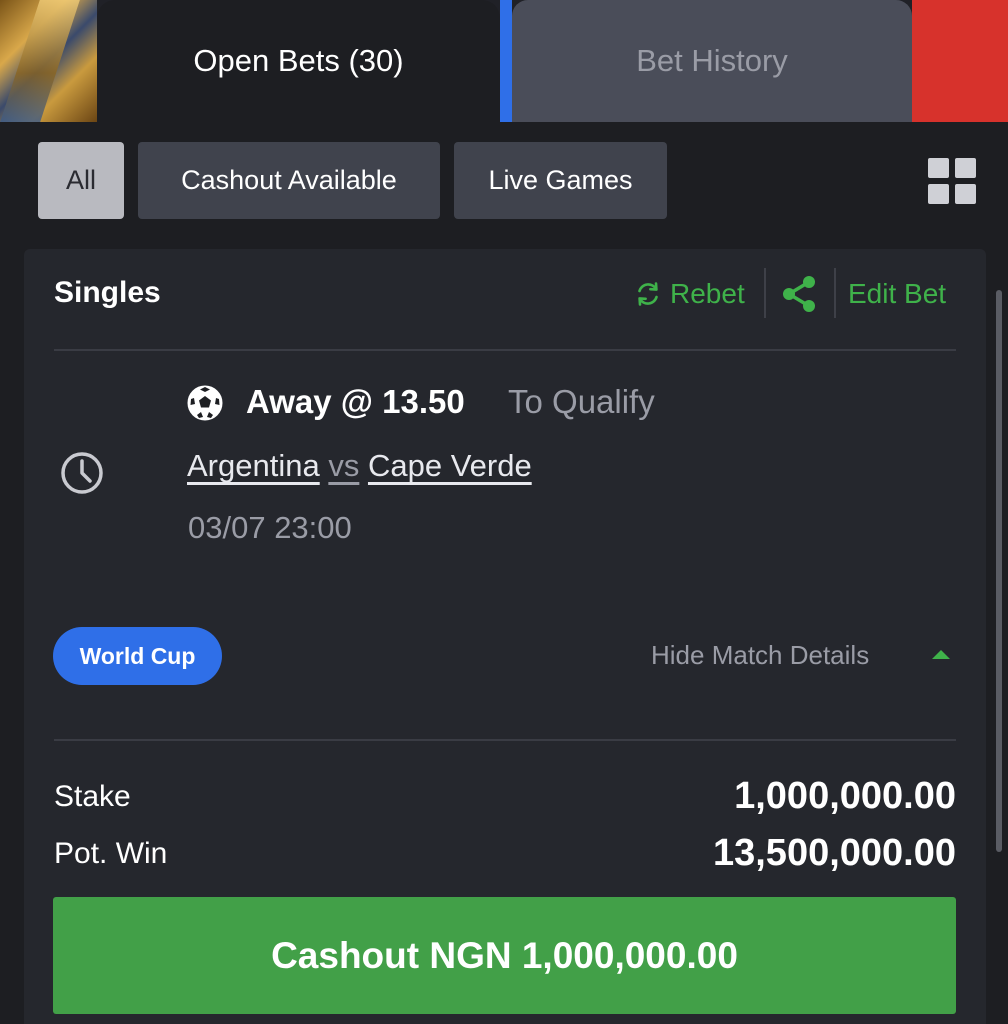 This screenshot has height=1024, width=1008. What do you see at coordinates (799, 294) in the screenshot?
I see `share-icon` at bounding box center [799, 294].